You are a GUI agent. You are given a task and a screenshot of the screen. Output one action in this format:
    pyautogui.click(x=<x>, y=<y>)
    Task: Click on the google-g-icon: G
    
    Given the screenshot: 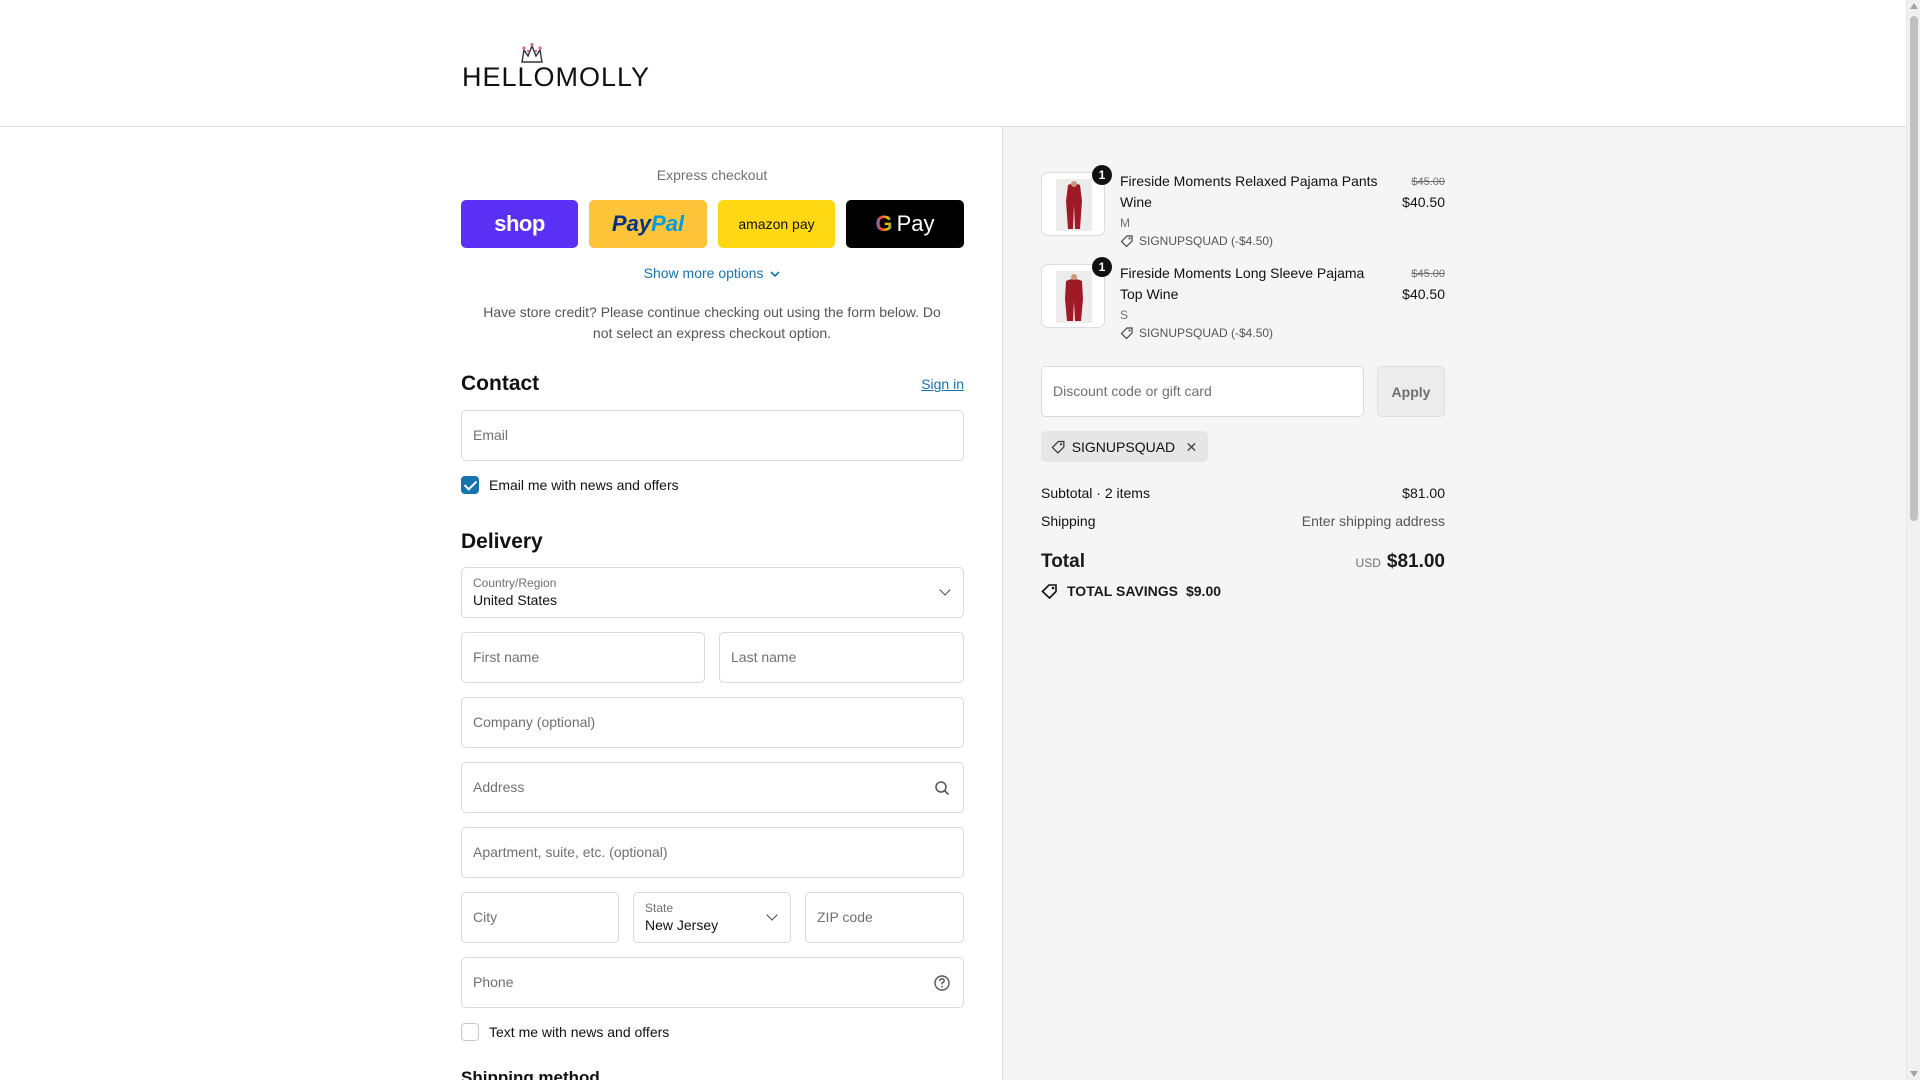 What is the action you would take?
    pyautogui.click(x=884, y=223)
    